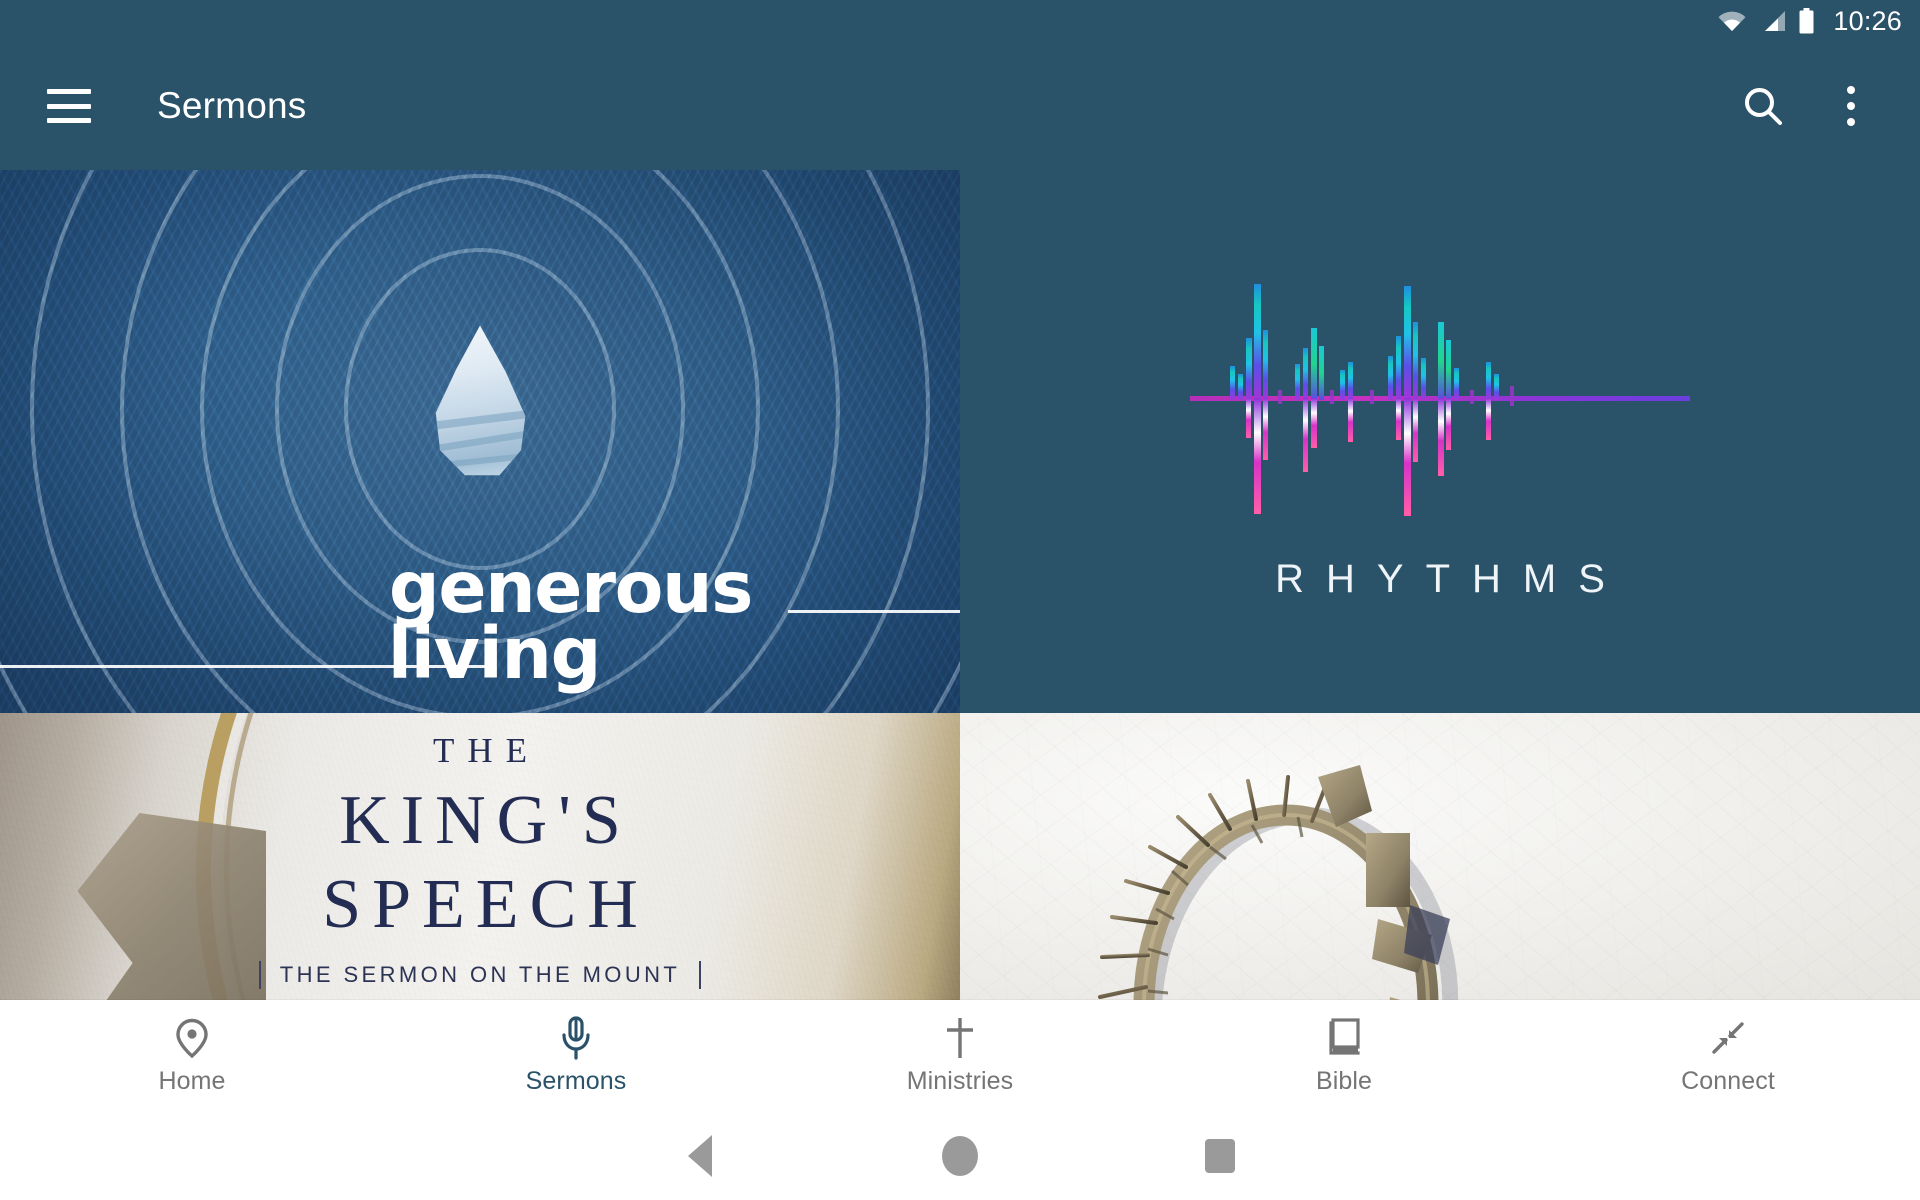 The image size is (1920, 1200). I want to click on microphone-icon, so click(576, 1038).